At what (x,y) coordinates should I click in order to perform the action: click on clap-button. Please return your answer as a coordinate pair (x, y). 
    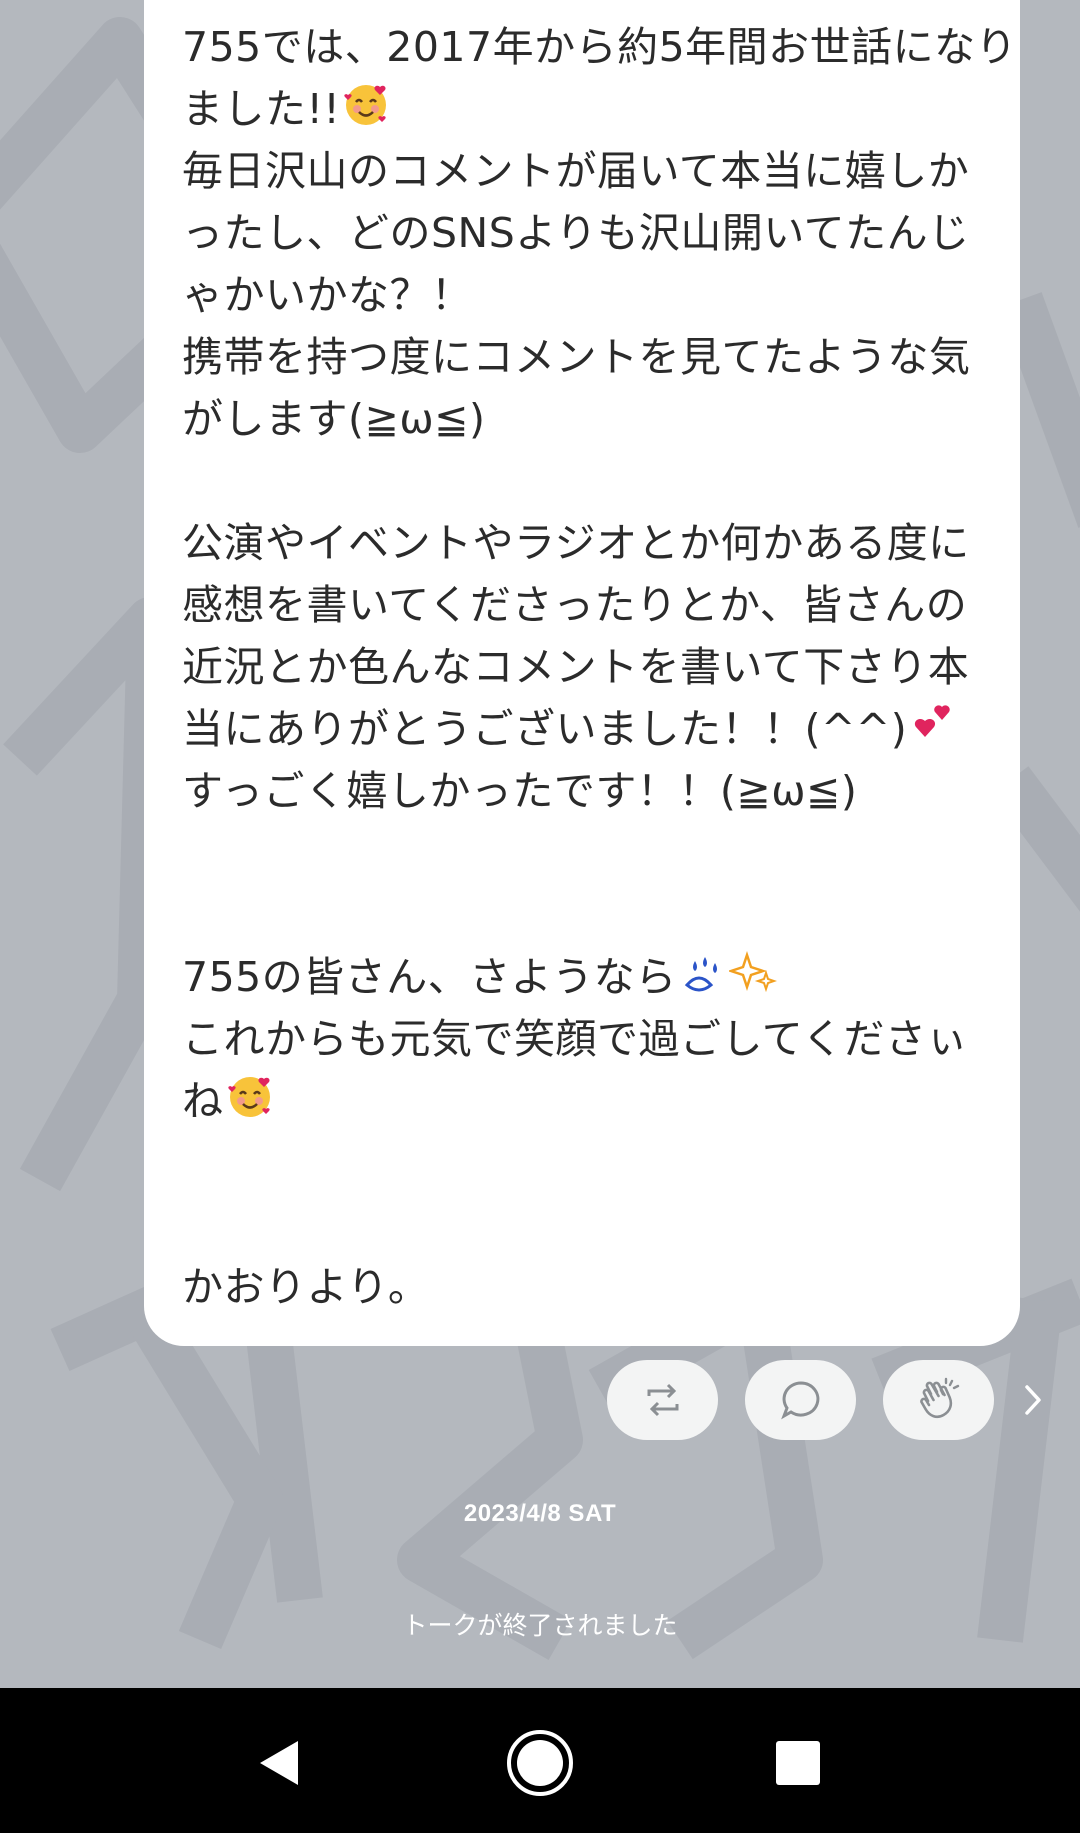
    Looking at the image, I should click on (938, 1400).